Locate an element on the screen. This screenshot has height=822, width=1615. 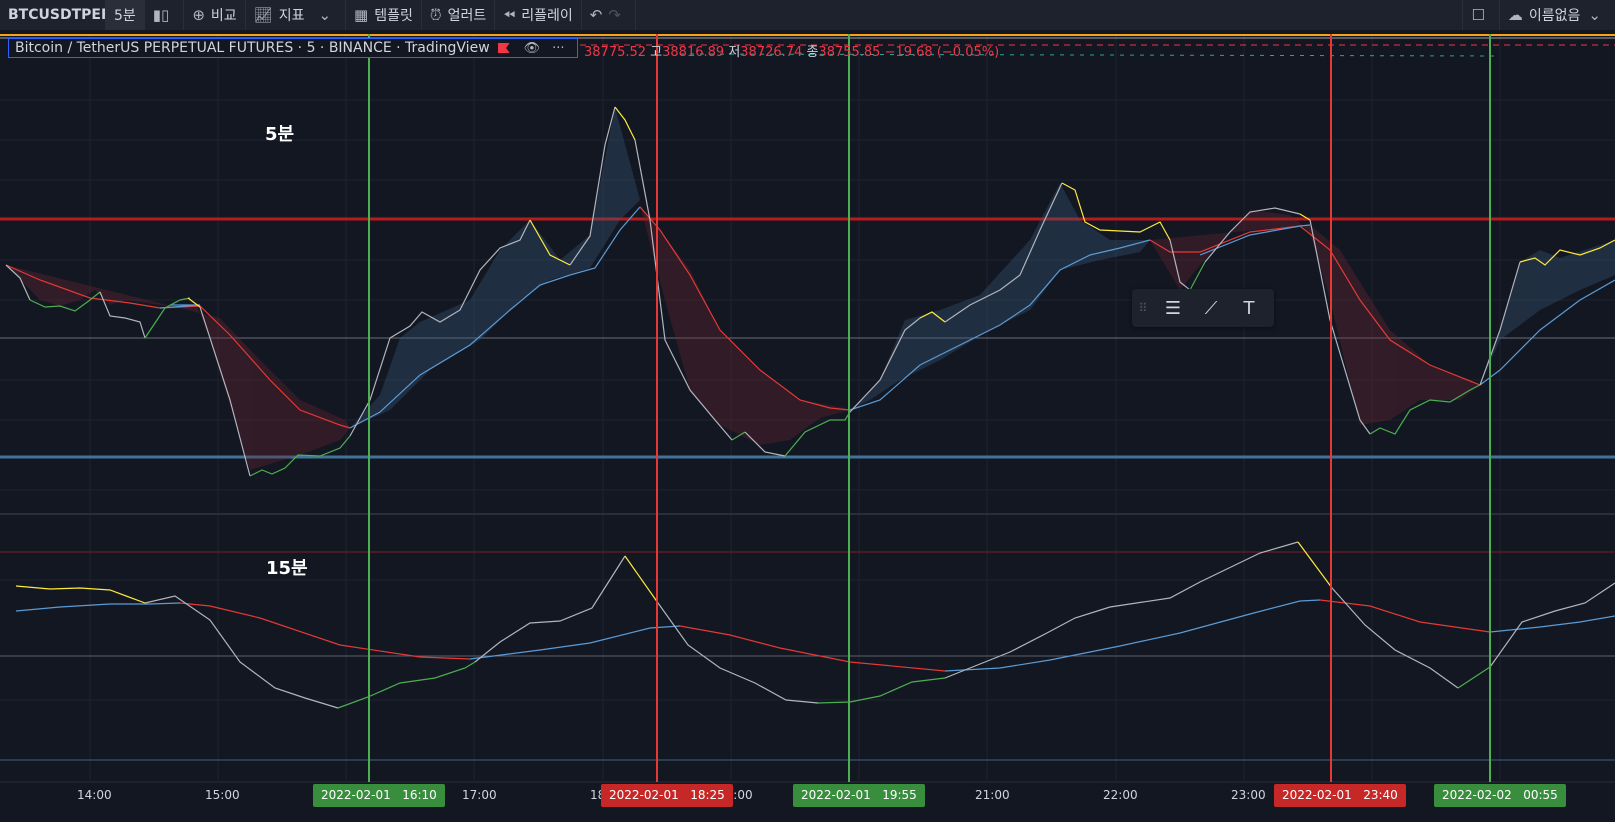
ohlc-close-key: 종 is located at coordinates (812, 52).